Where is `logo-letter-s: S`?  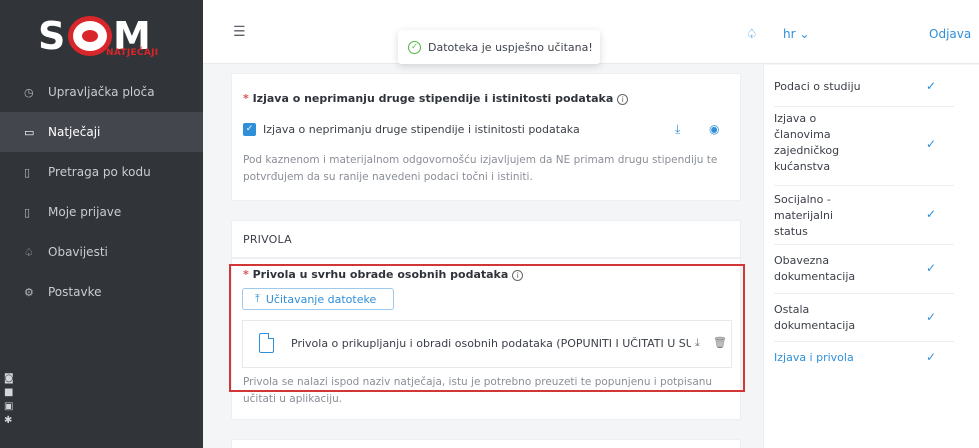 logo-letter-s: S is located at coordinates (52, 36).